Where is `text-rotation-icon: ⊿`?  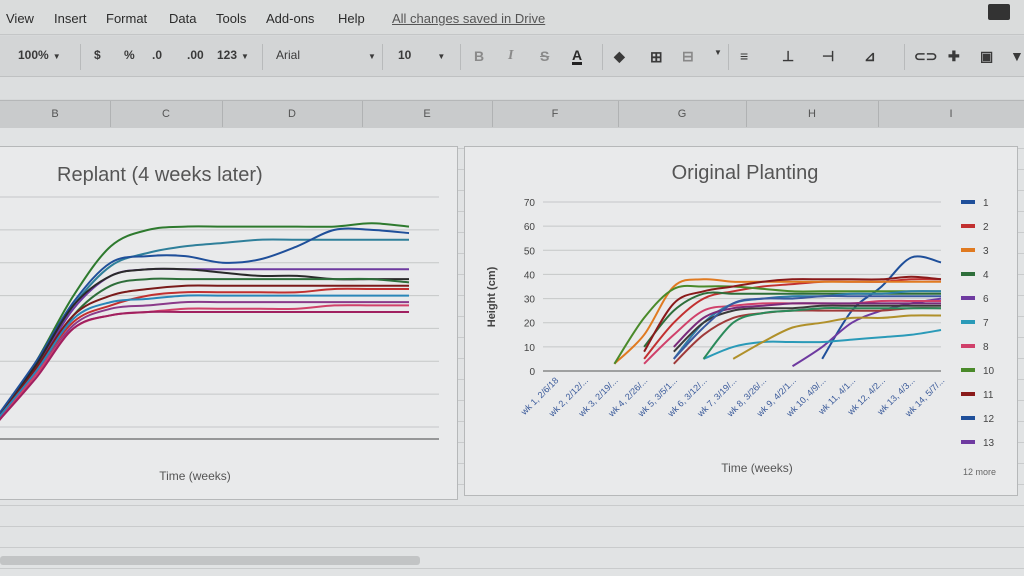 text-rotation-icon: ⊿ is located at coordinates (870, 56).